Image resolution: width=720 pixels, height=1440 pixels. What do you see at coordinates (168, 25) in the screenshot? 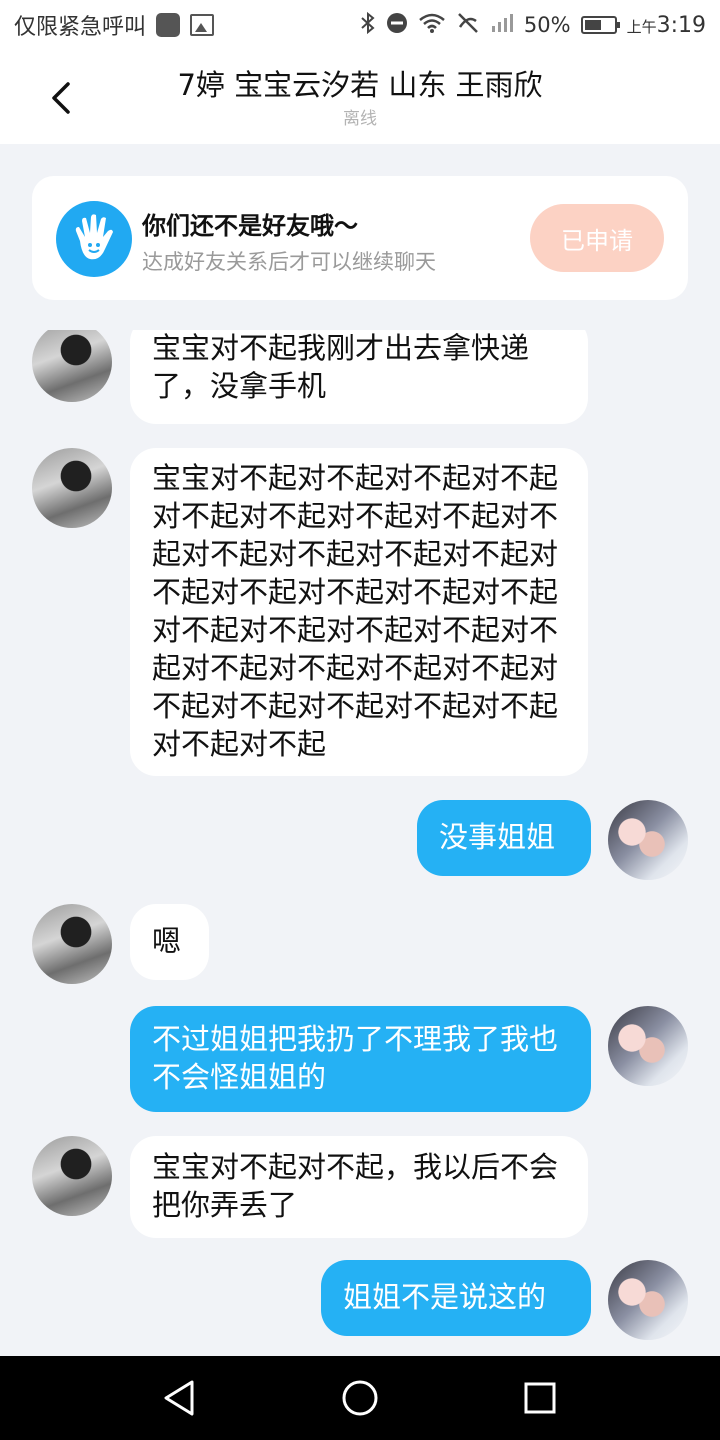
I see `notification-app-icon` at bounding box center [168, 25].